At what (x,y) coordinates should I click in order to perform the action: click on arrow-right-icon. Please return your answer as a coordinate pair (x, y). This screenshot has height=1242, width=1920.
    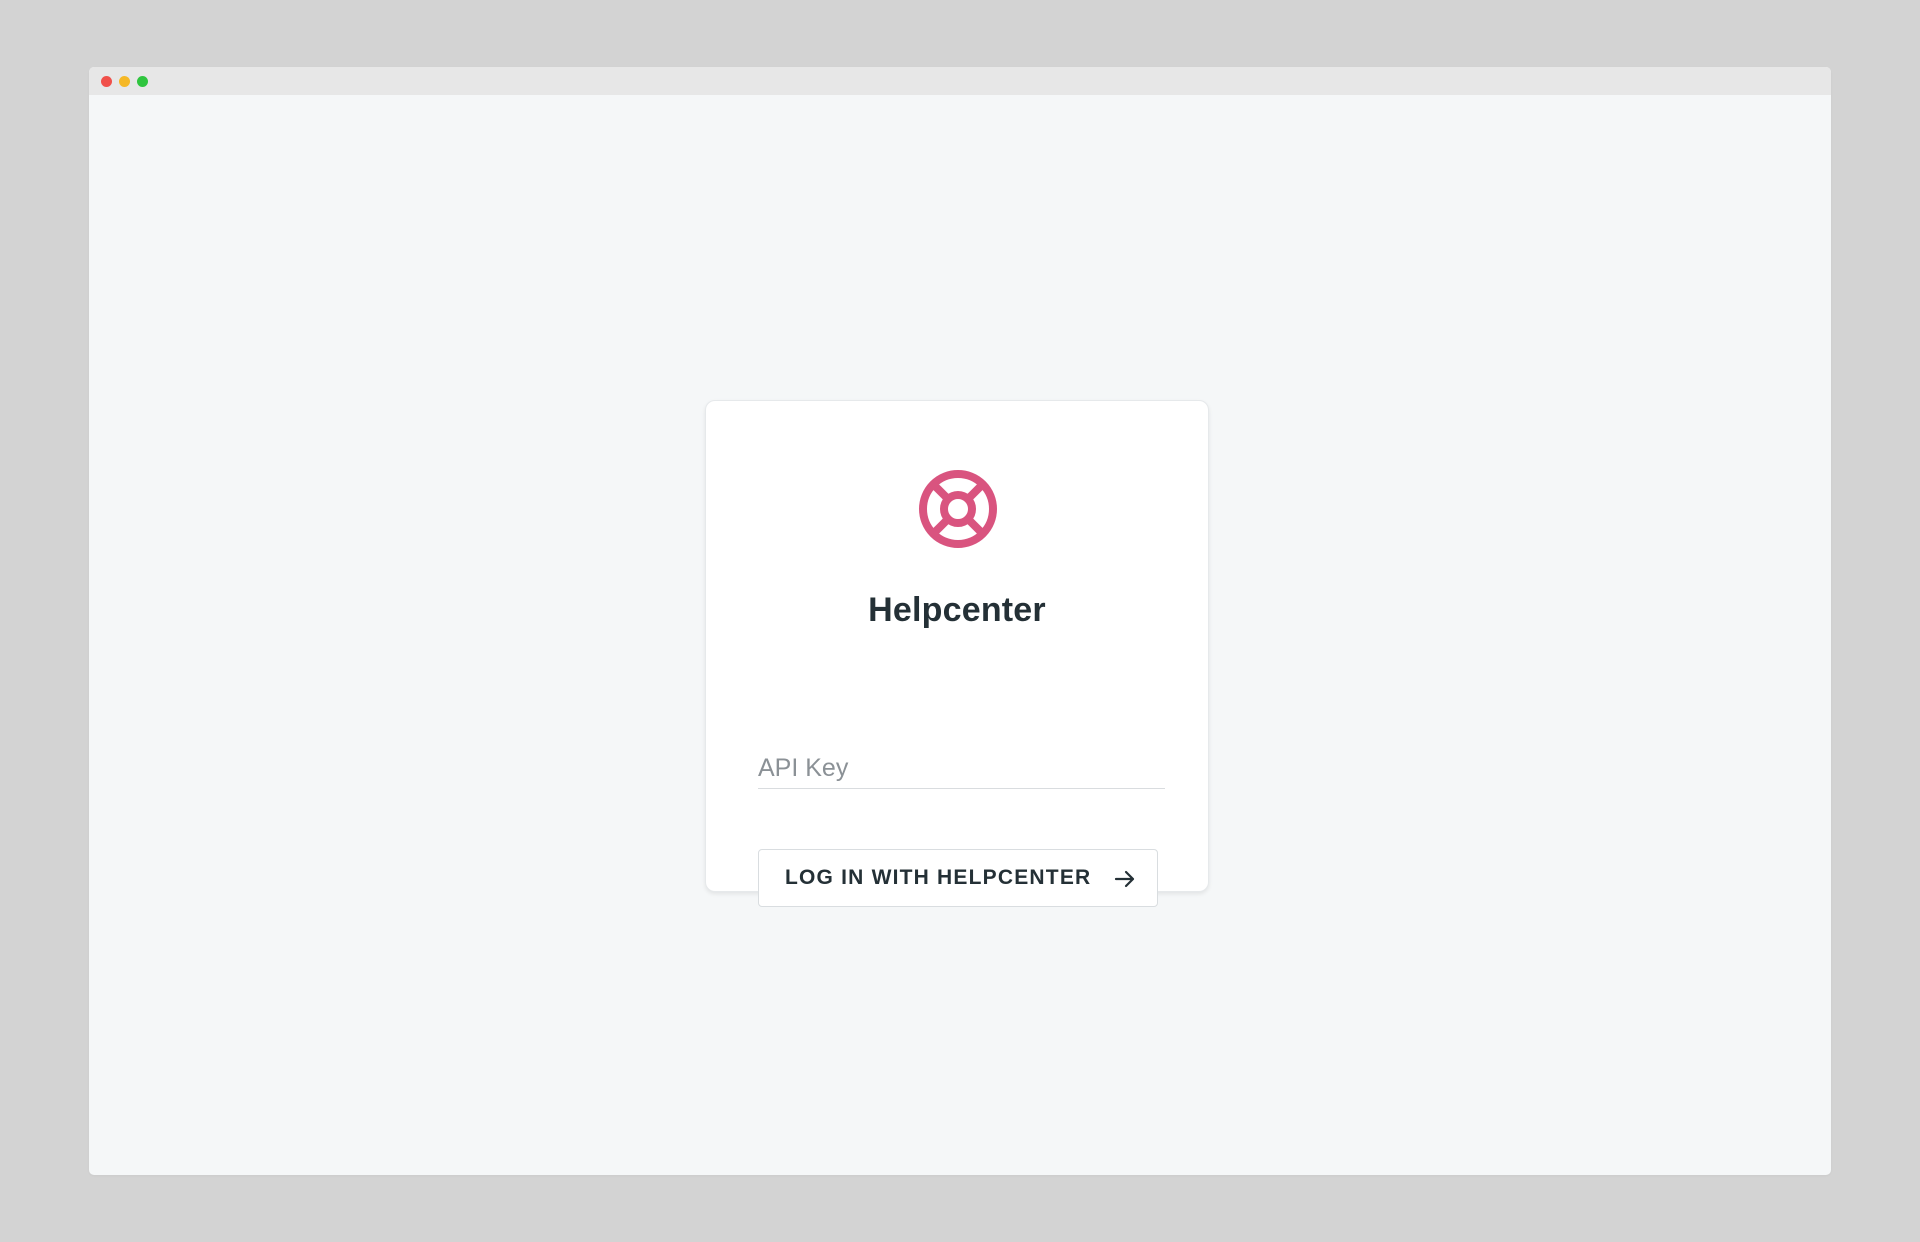
    Looking at the image, I should click on (1124, 879).